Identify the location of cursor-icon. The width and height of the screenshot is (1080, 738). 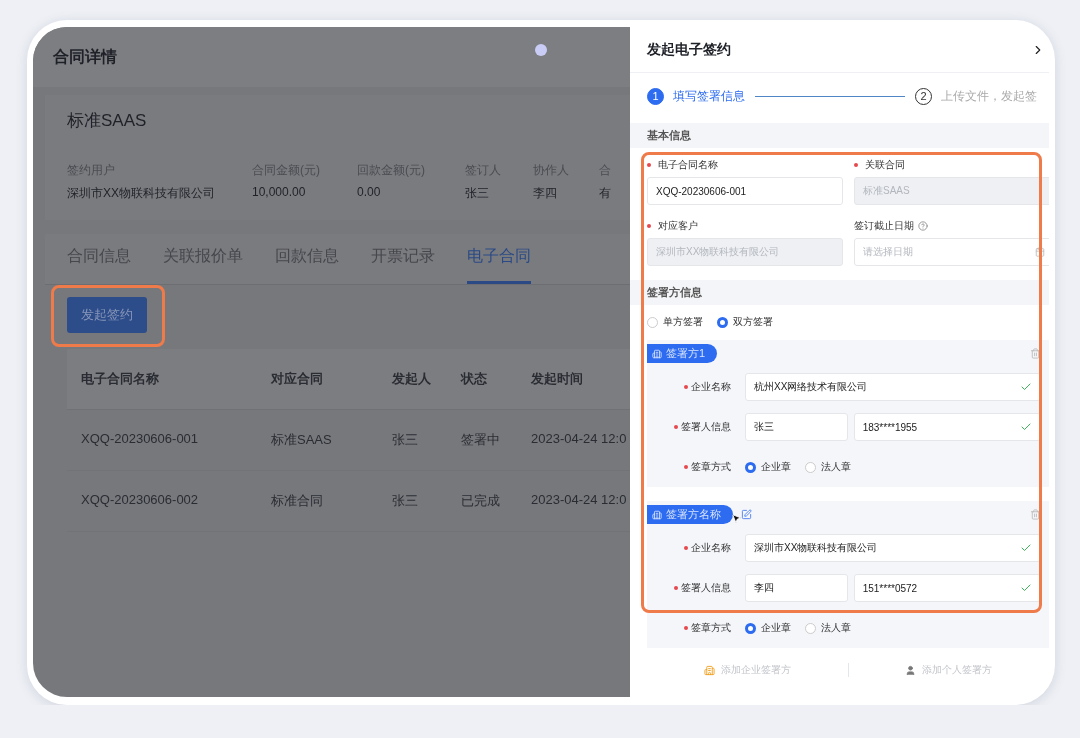
(736, 518).